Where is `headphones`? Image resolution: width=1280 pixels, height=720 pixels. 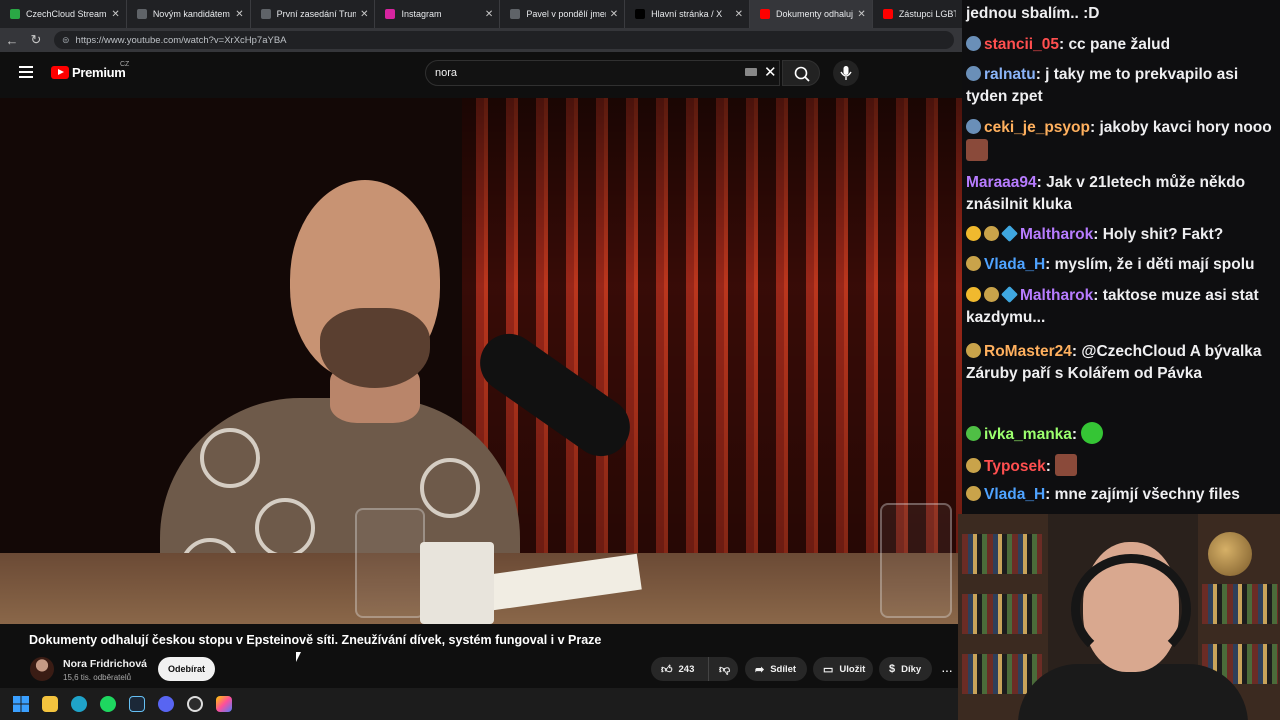 headphones is located at coordinates (1131, 609).